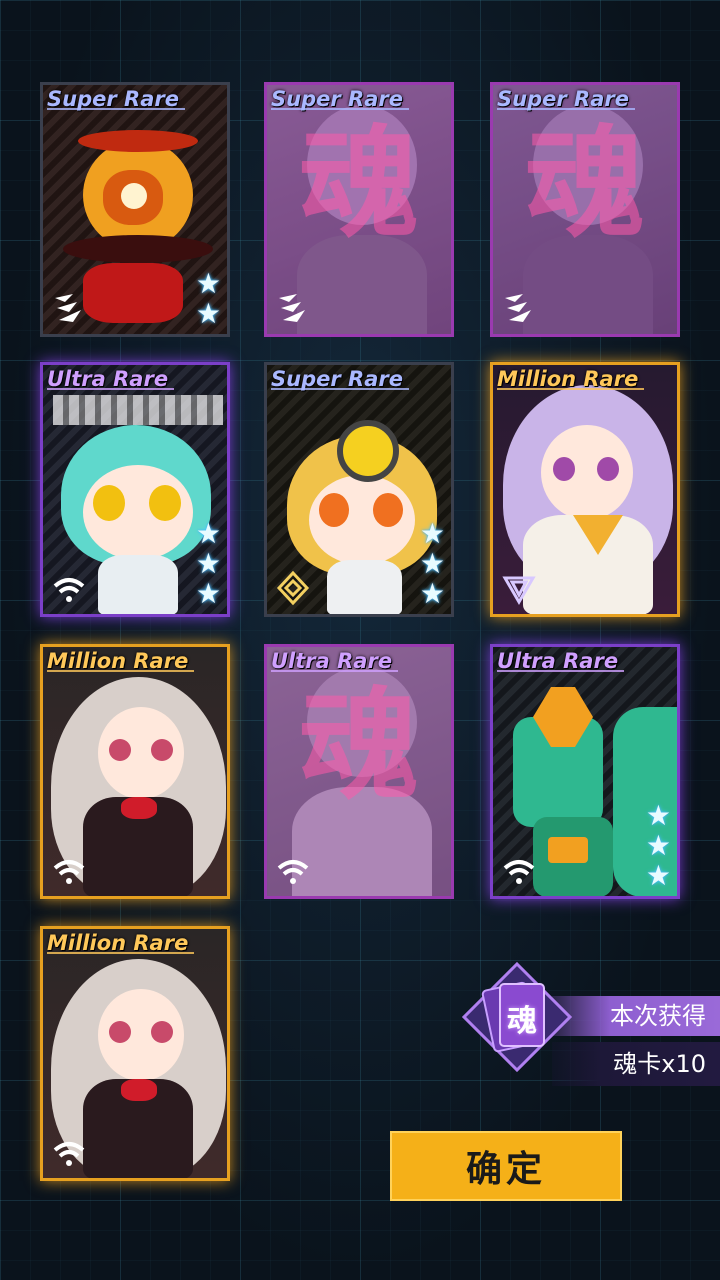  Describe the element at coordinates (519, 588) in the screenshot. I see `triangle-icon` at that location.